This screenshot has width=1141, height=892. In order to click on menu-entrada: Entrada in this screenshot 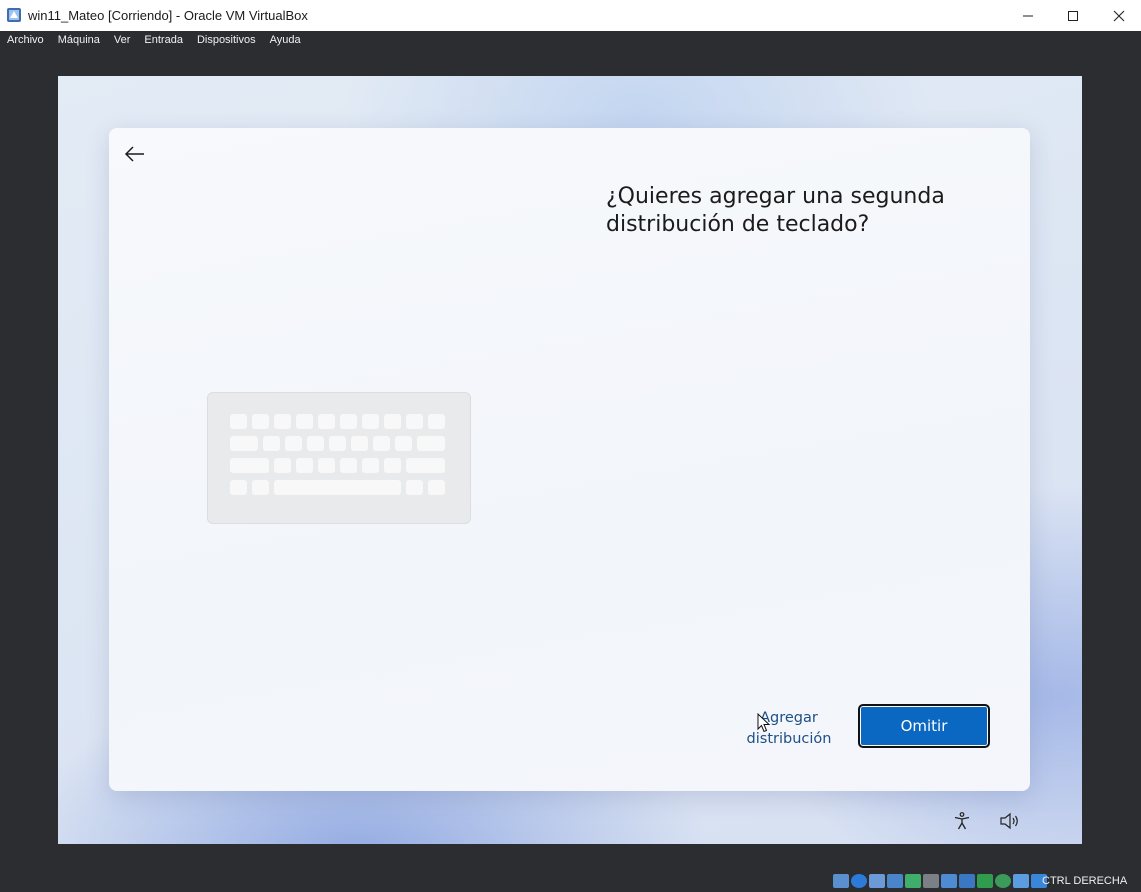, I will do `click(163, 40)`.